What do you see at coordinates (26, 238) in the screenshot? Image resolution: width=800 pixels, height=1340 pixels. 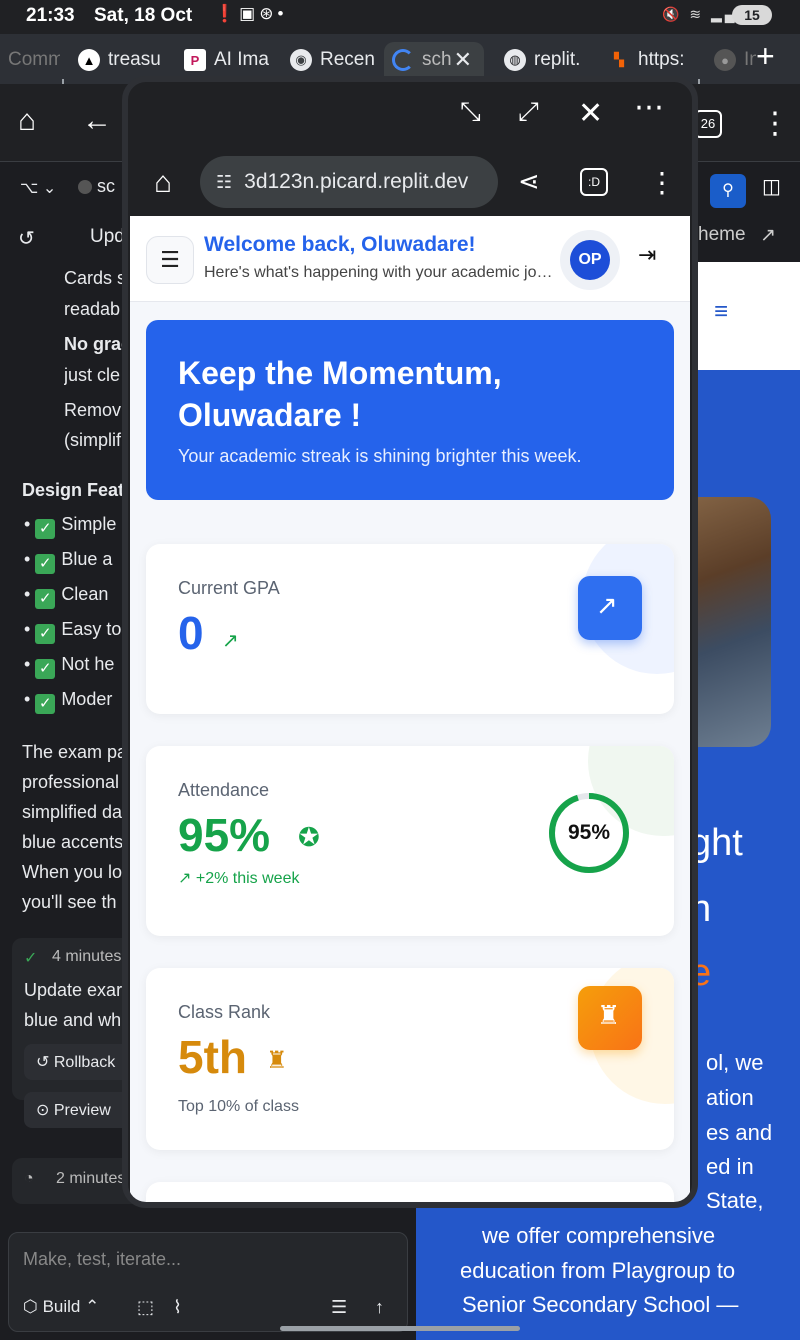 I see `history-icon: ↺` at bounding box center [26, 238].